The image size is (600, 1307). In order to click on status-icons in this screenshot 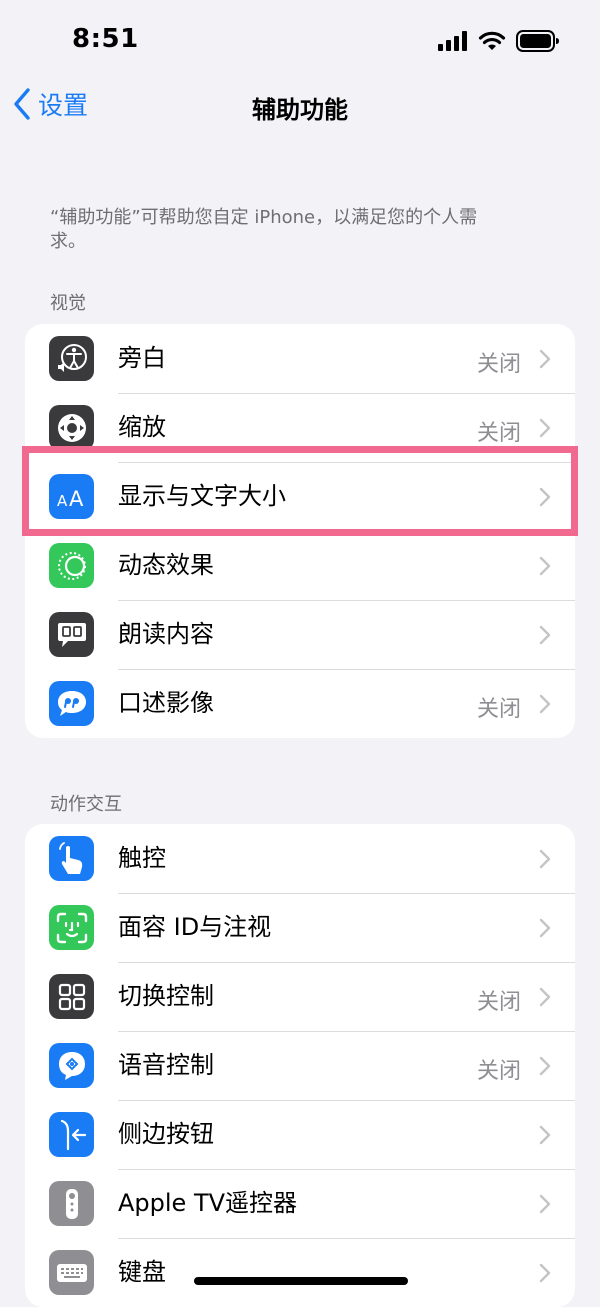, I will do `click(499, 41)`.